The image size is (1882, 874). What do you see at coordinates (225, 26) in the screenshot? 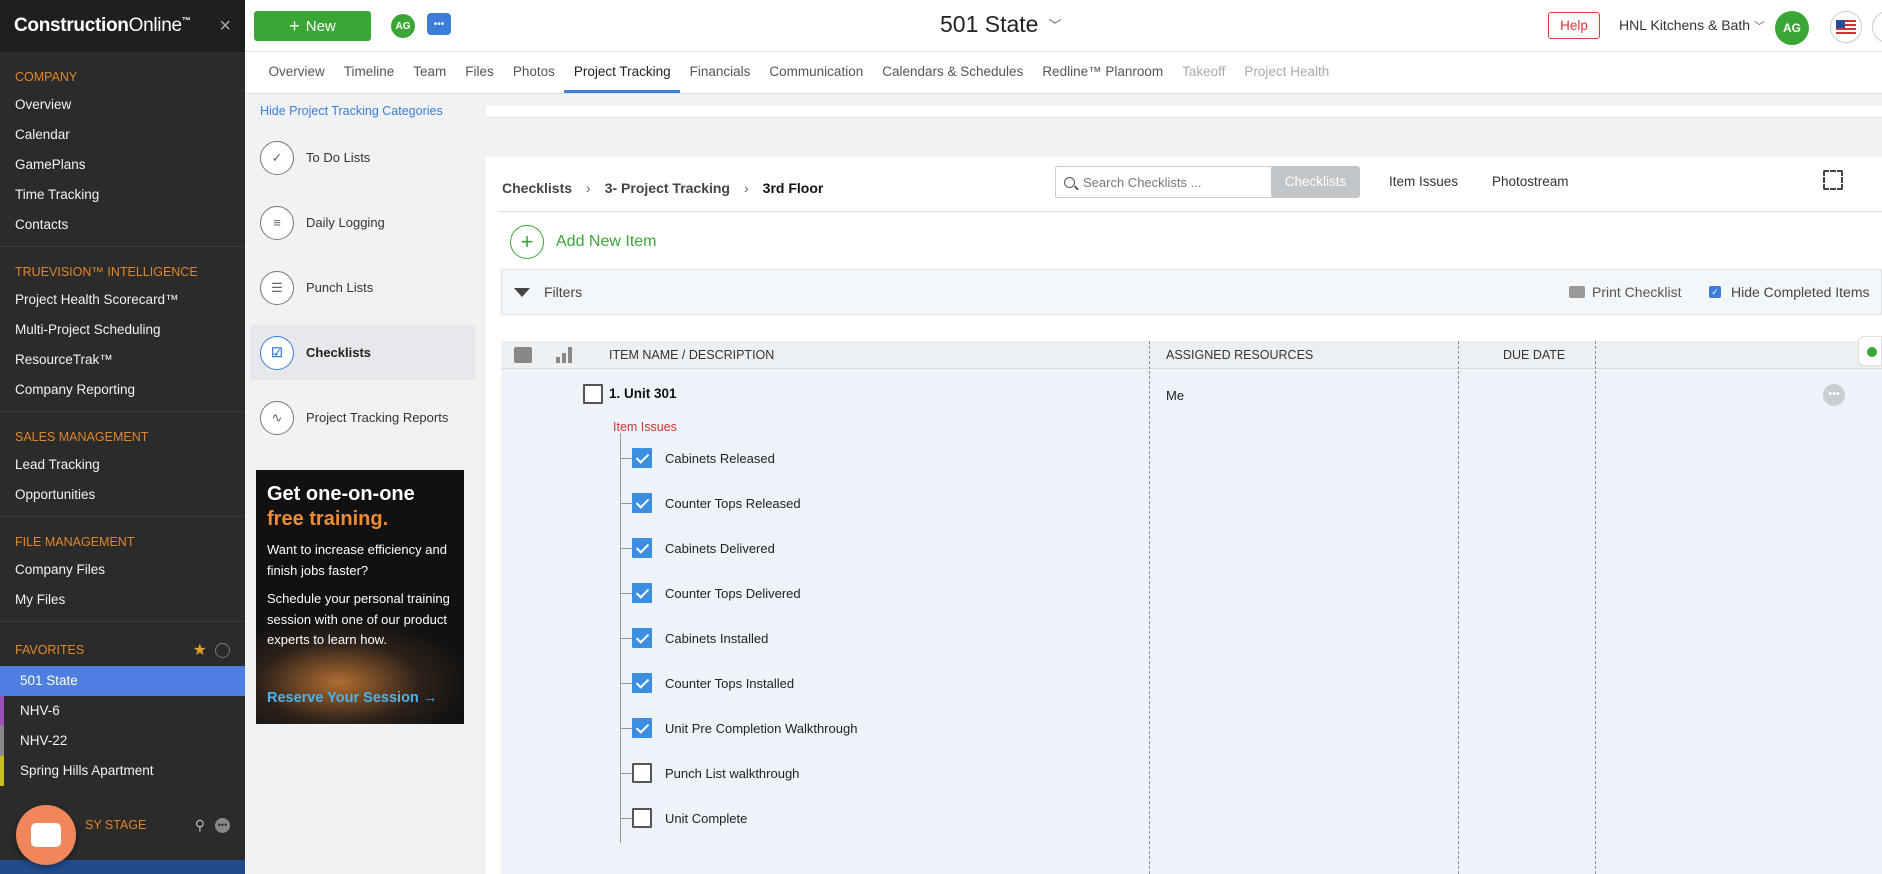
I see `close-sidebar-icon: ×` at bounding box center [225, 26].